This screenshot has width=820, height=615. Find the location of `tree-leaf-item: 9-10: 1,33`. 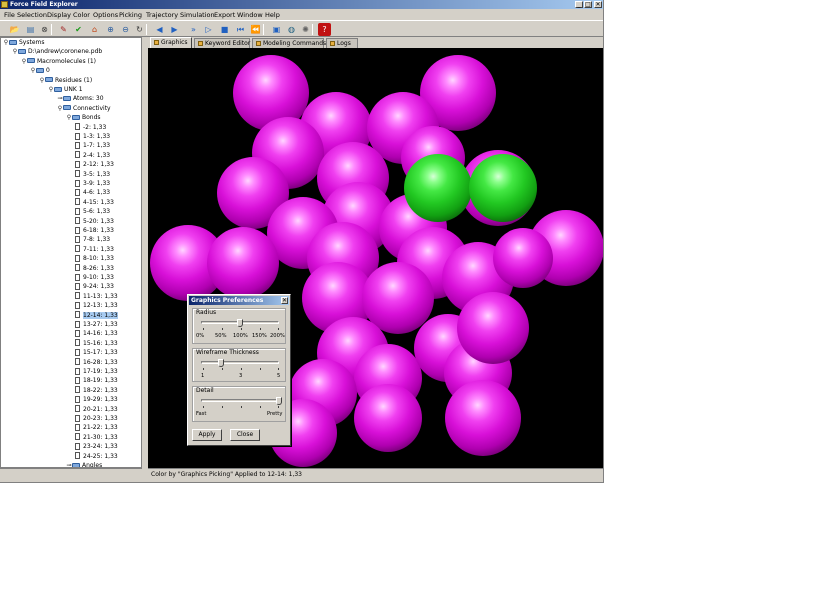

tree-leaf-item: 9-10: 1,33 is located at coordinates (94, 277).